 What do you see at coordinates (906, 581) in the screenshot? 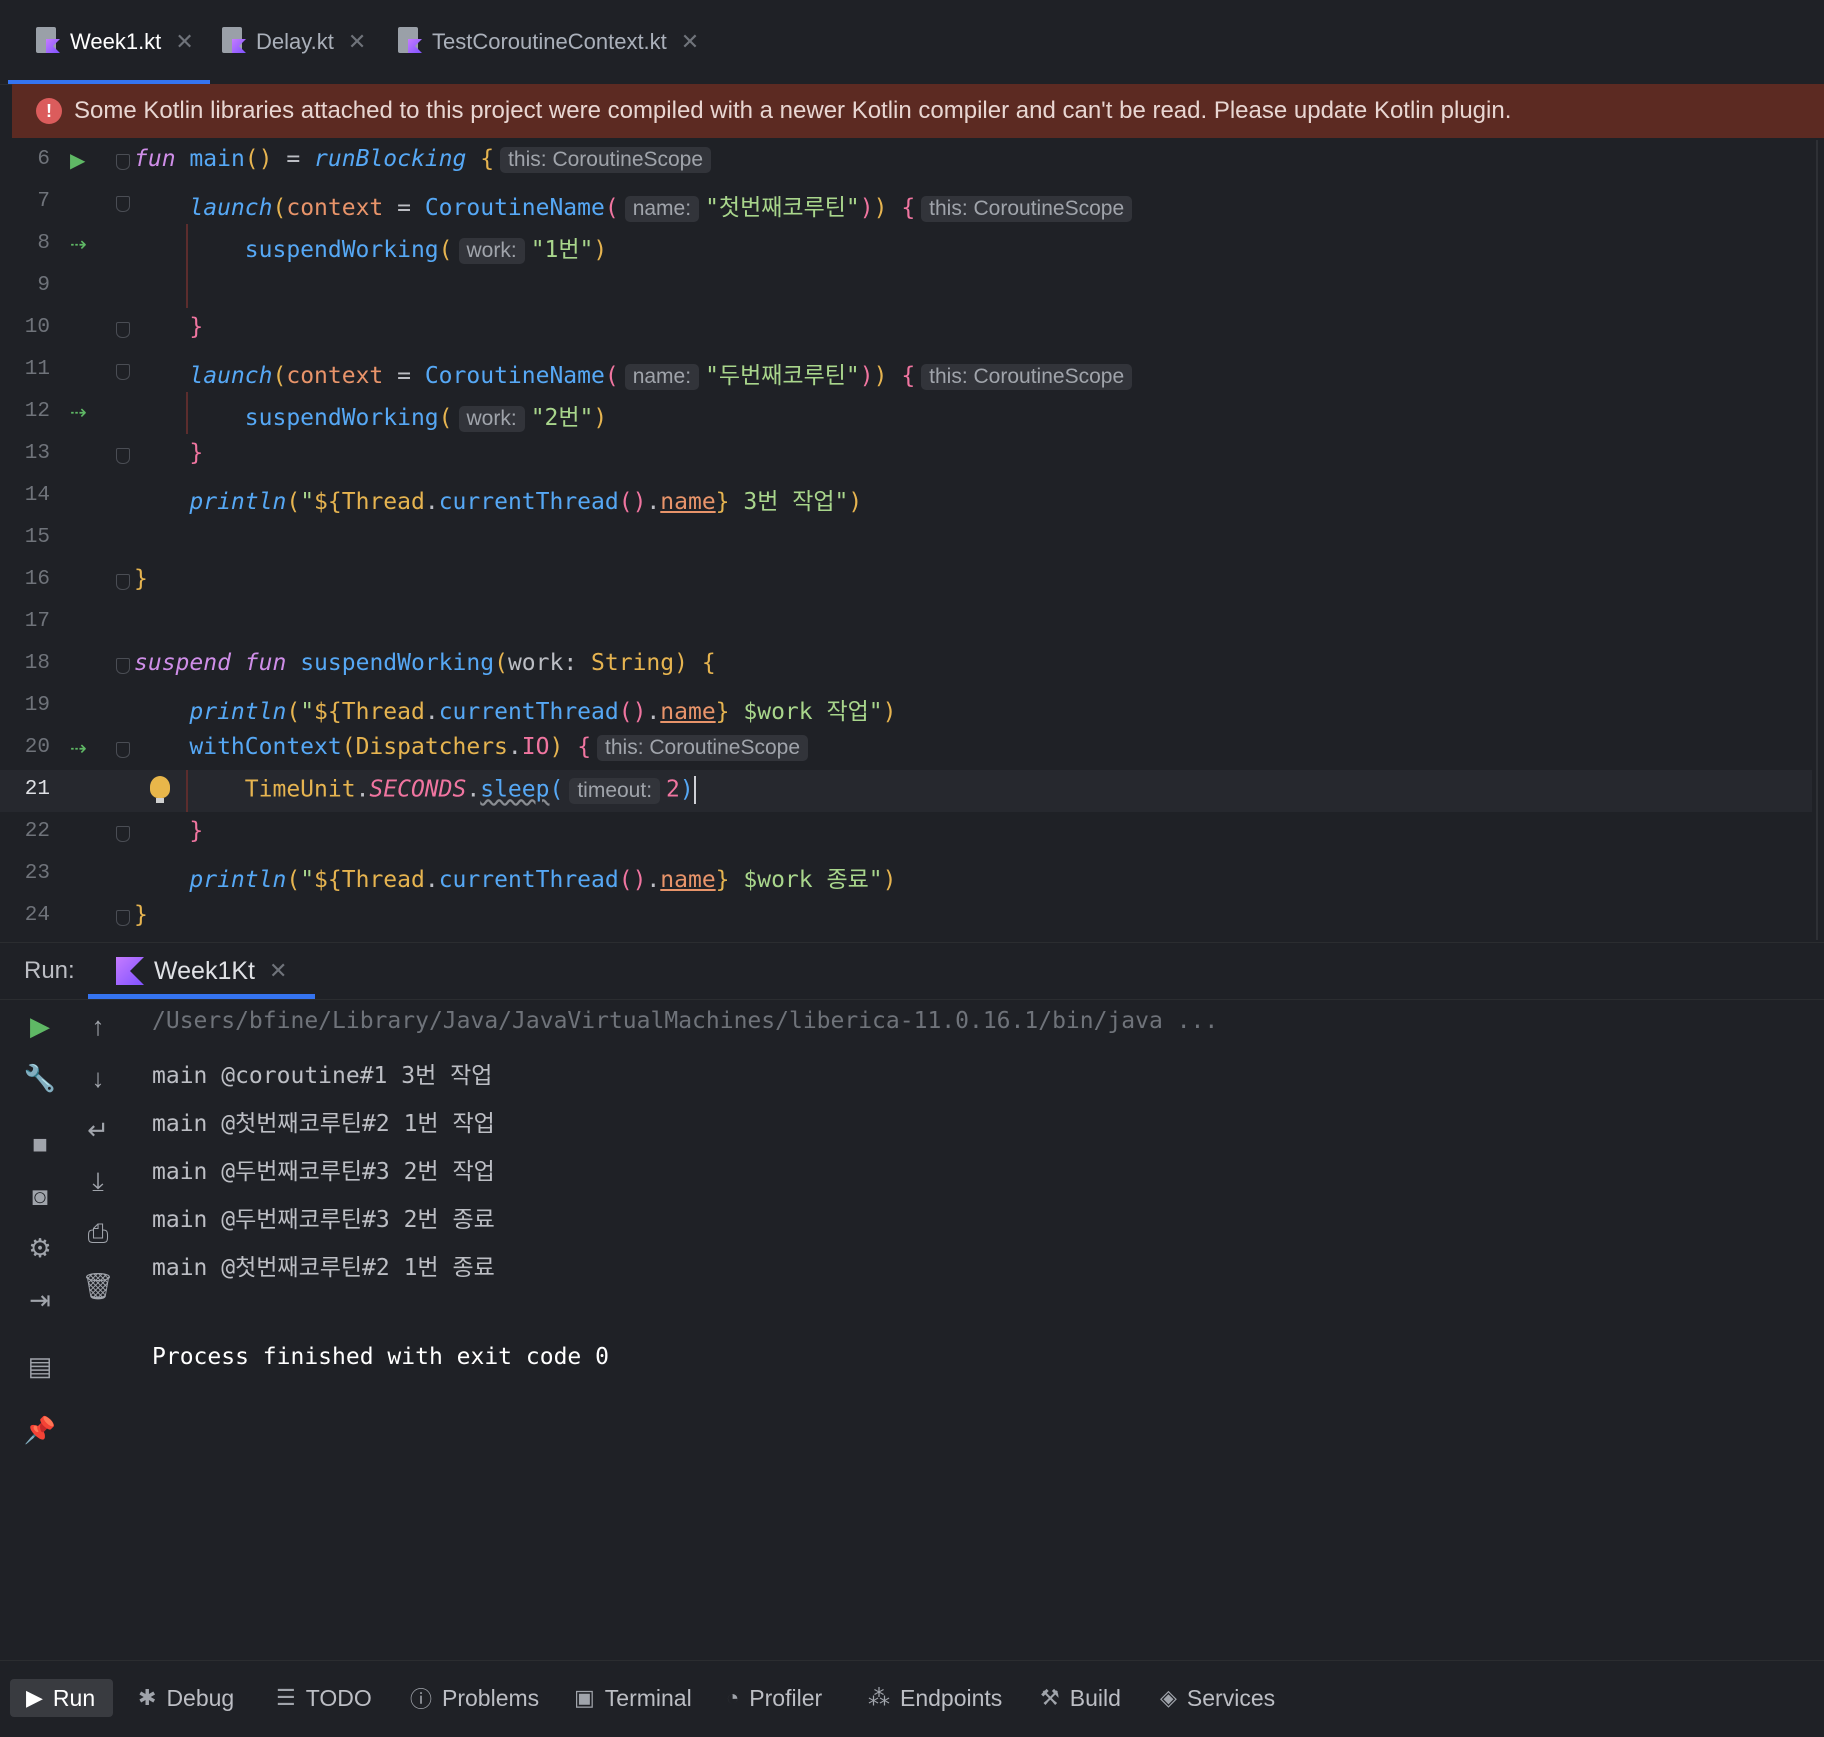
I see `code-line: 16 }` at bounding box center [906, 581].